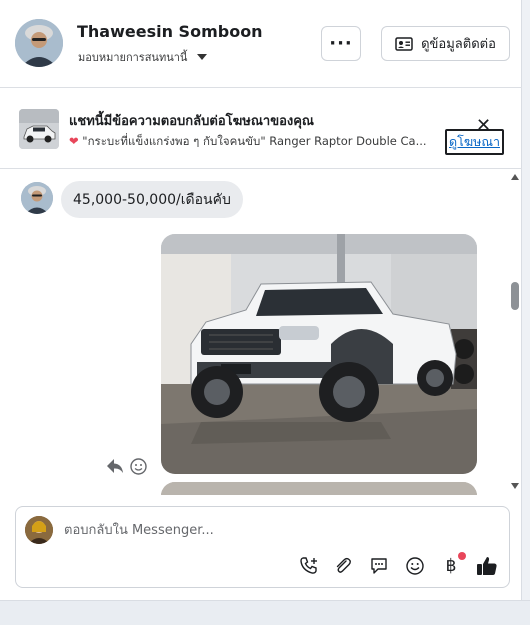  What do you see at coordinates (515, 296) in the screenshot?
I see `scroll-thumb` at bounding box center [515, 296].